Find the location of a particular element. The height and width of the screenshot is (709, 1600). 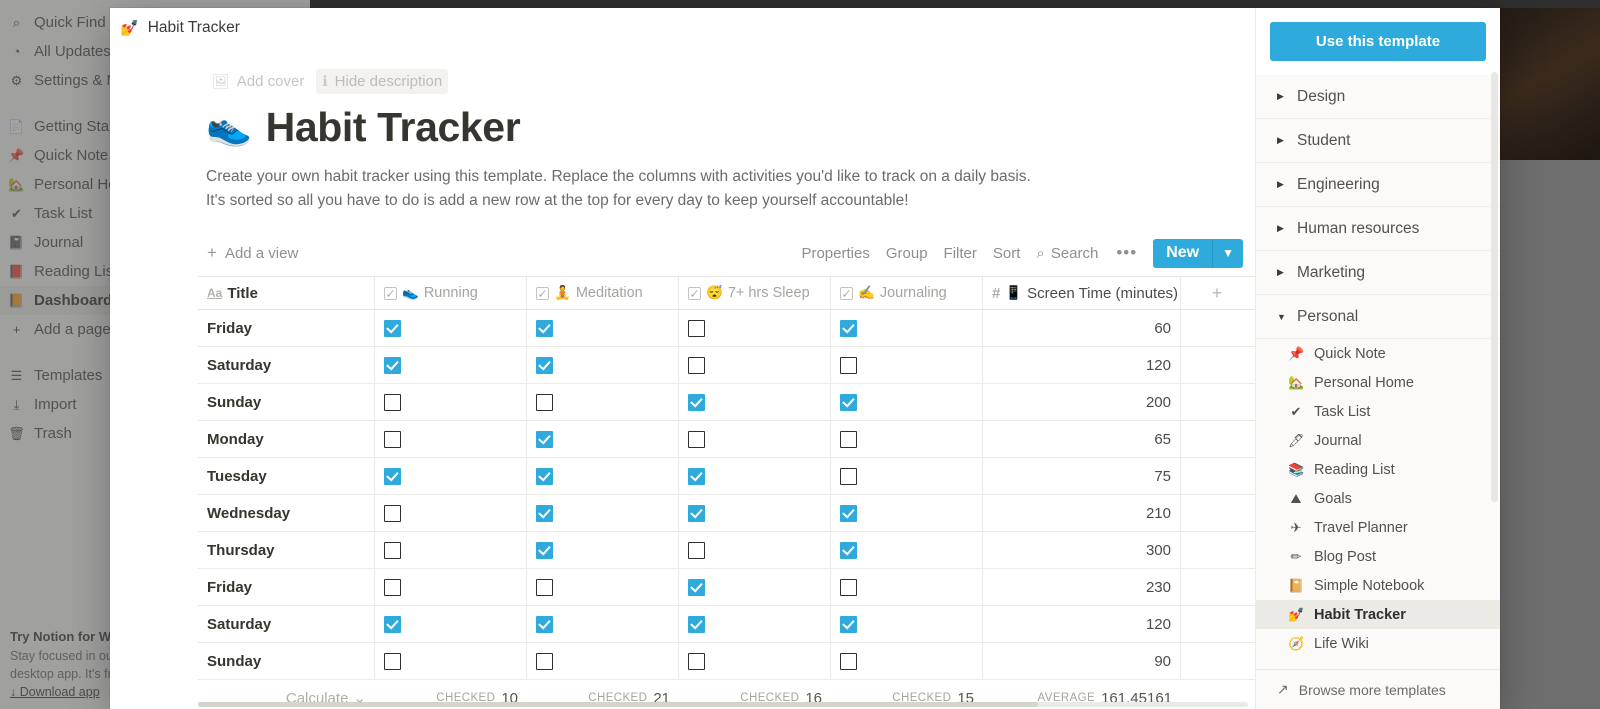

category-design: ▶ Design is located at coordinates (1378, 97).